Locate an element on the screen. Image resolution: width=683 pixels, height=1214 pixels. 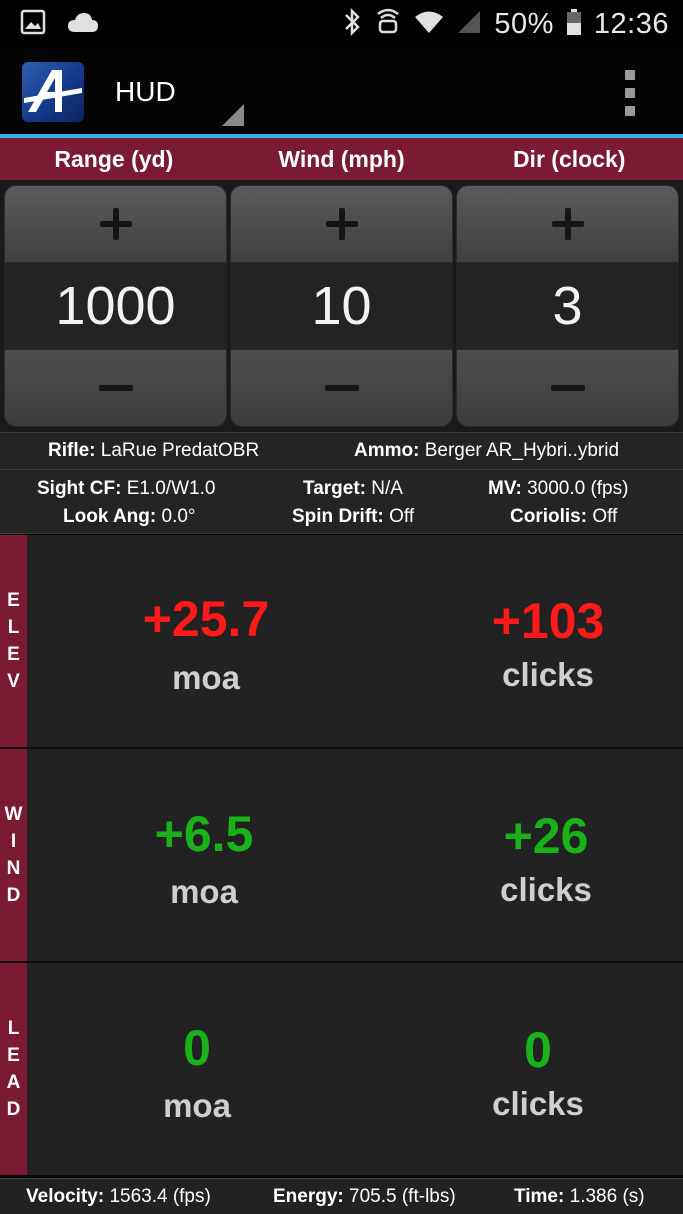
dir-stepper: 3 is located at coordinates (567, 306).